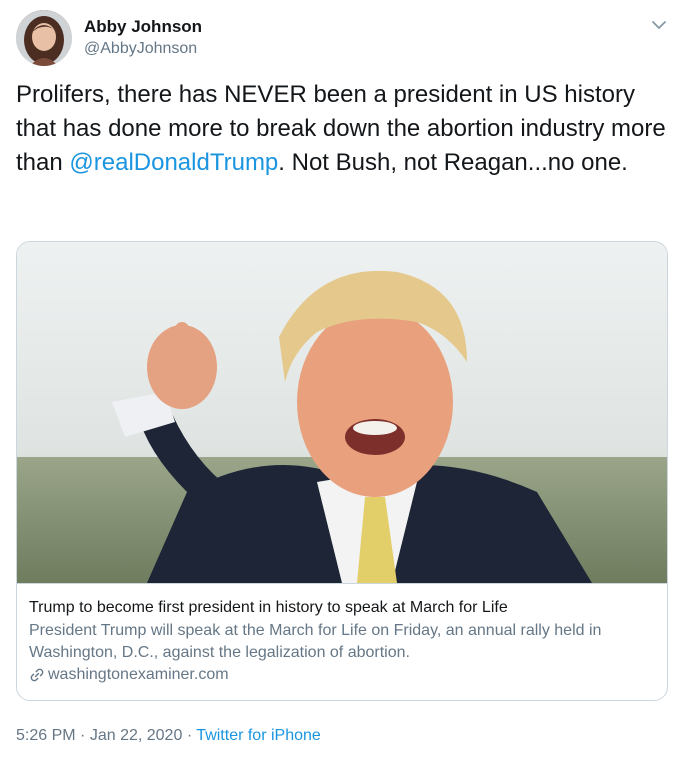 The height and width of the screenshot is (761, 686). Describe the element at coordinates (143, 48) in the screenshot. I see `user-handle: @AbbyJohnson` at that location.